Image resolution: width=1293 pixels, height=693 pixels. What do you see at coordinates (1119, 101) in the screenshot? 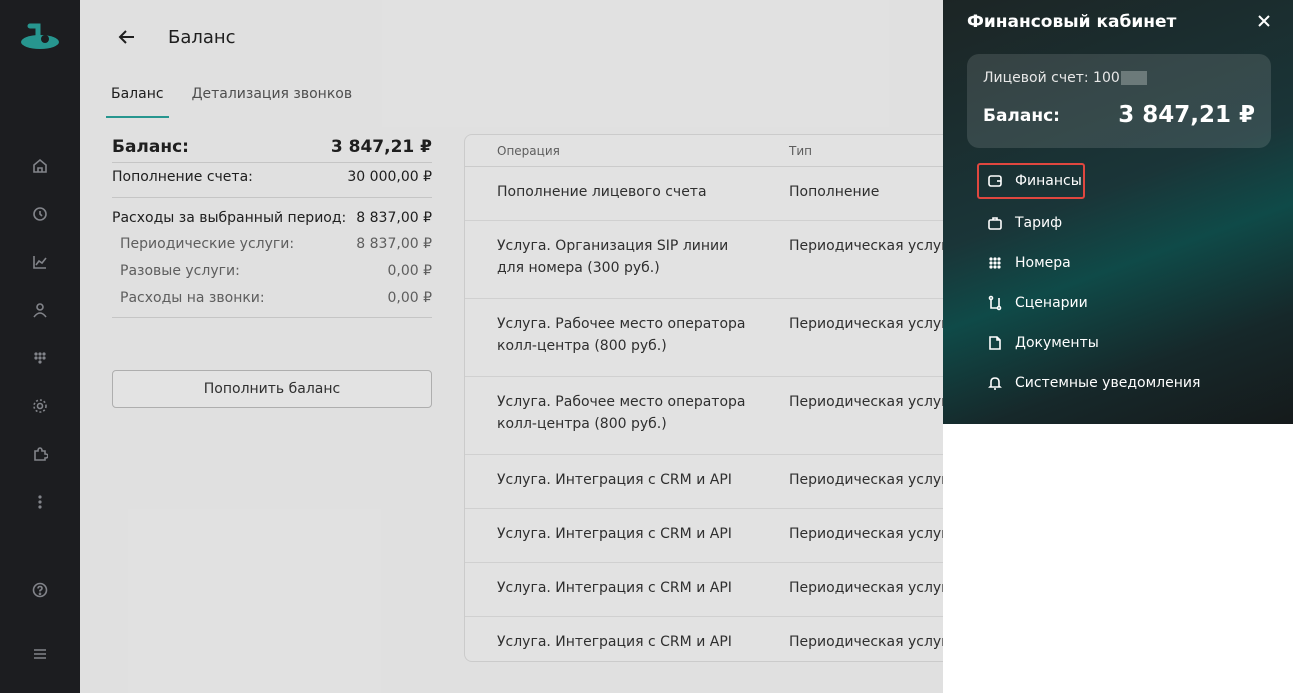
I see `account-card: Лицевой счет: 100 Баланс: 3 847,21 ₽` at bounding box center [1119, 101].